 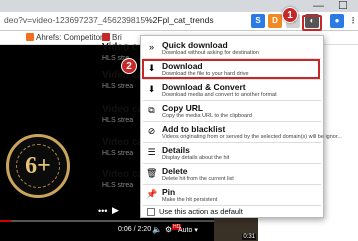 I want to click on step-badge-2: 2, so click(x=129, y=66).